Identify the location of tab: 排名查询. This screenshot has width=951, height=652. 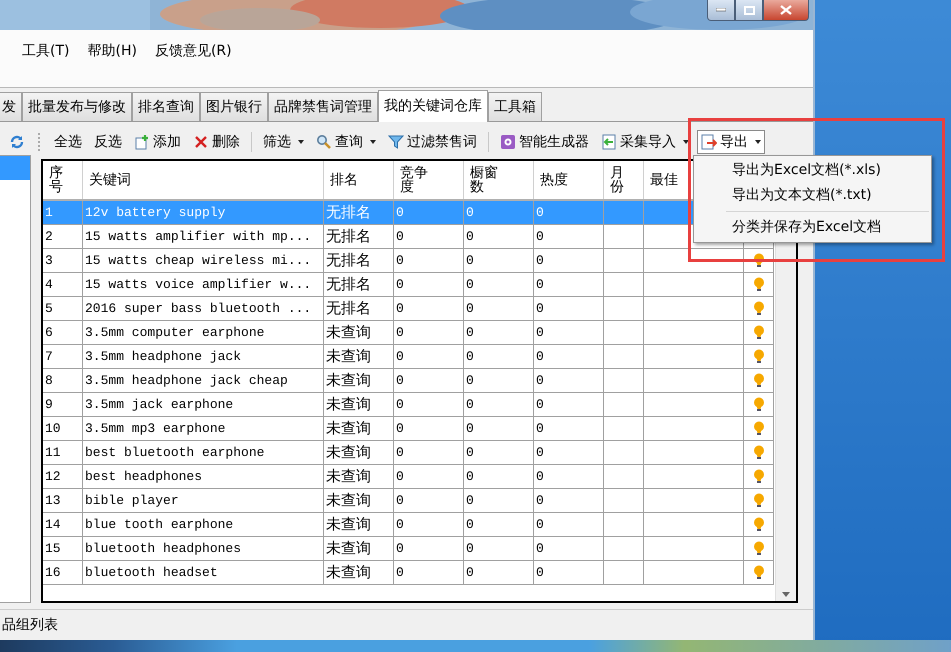
(166, 106).